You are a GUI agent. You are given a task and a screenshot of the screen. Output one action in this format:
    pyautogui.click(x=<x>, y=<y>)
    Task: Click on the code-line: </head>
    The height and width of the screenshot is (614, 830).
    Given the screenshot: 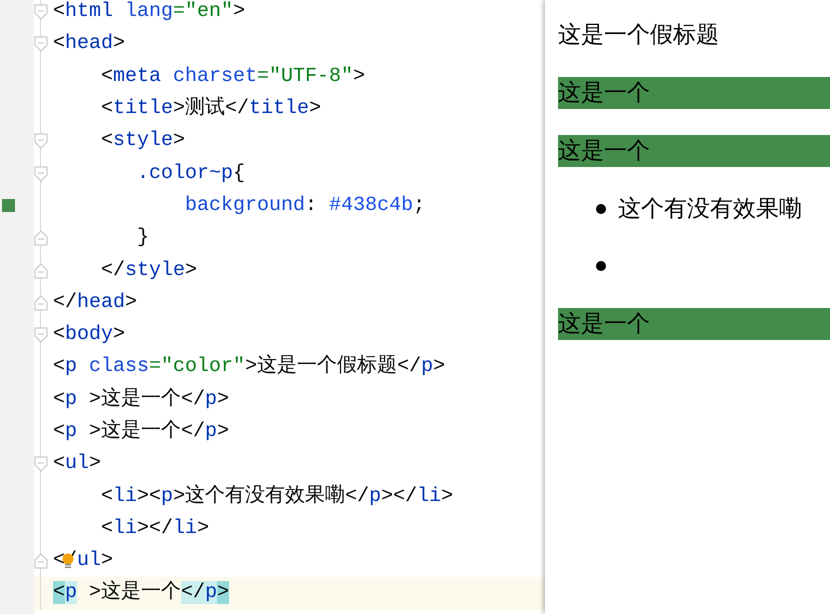 What is the action you would take?
    pyautogui.click(x=95, y=302)
    